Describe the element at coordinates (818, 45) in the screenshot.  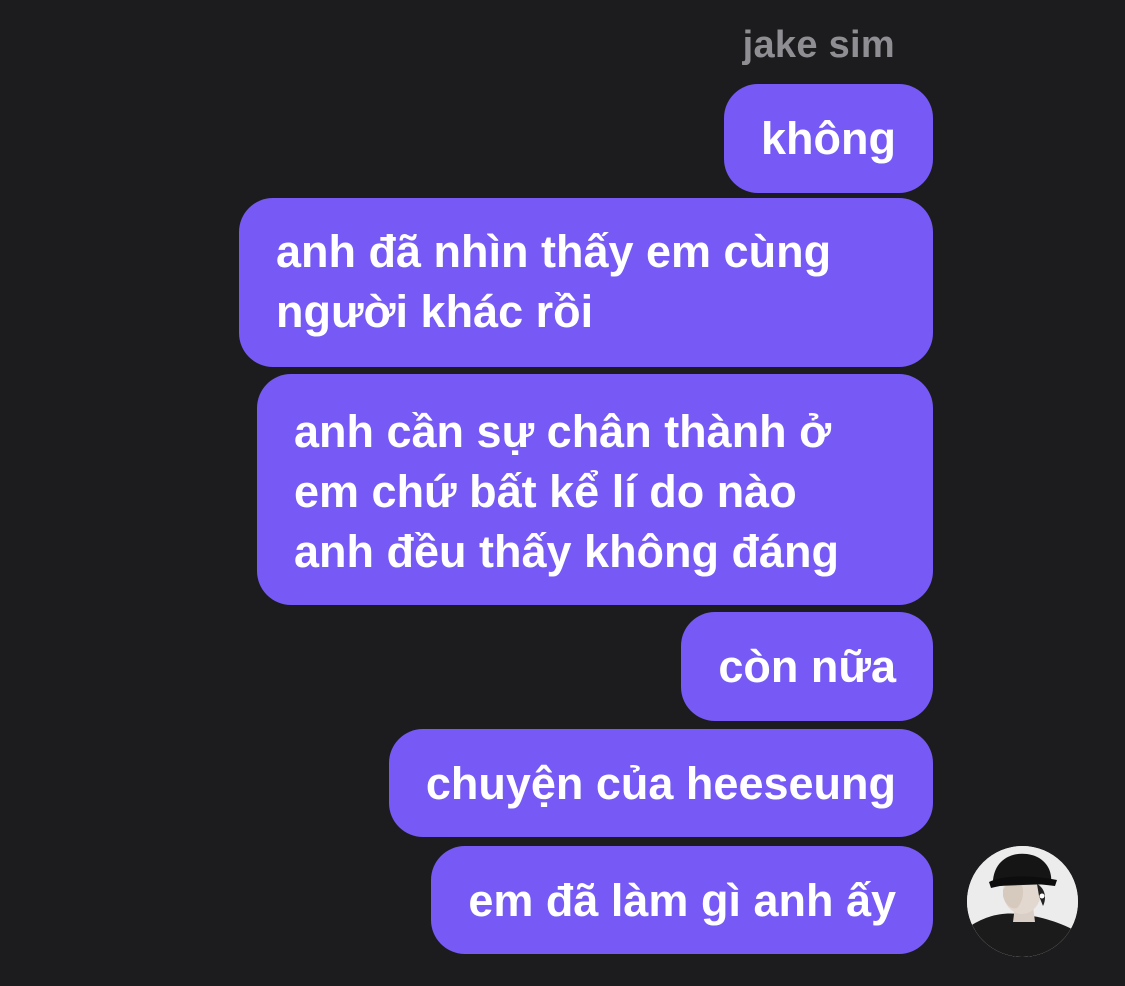
I see `sender-name: jake sim` at that location.